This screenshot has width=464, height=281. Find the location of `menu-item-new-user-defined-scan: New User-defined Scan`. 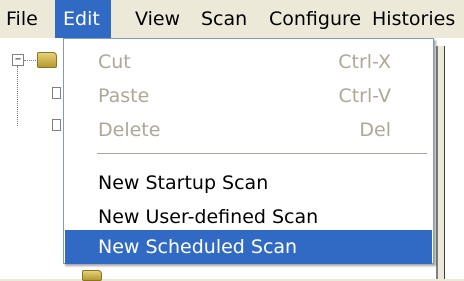

menu-item-new-user-defined-scan: New User-defined Scan is located at coordinates (248, 217).